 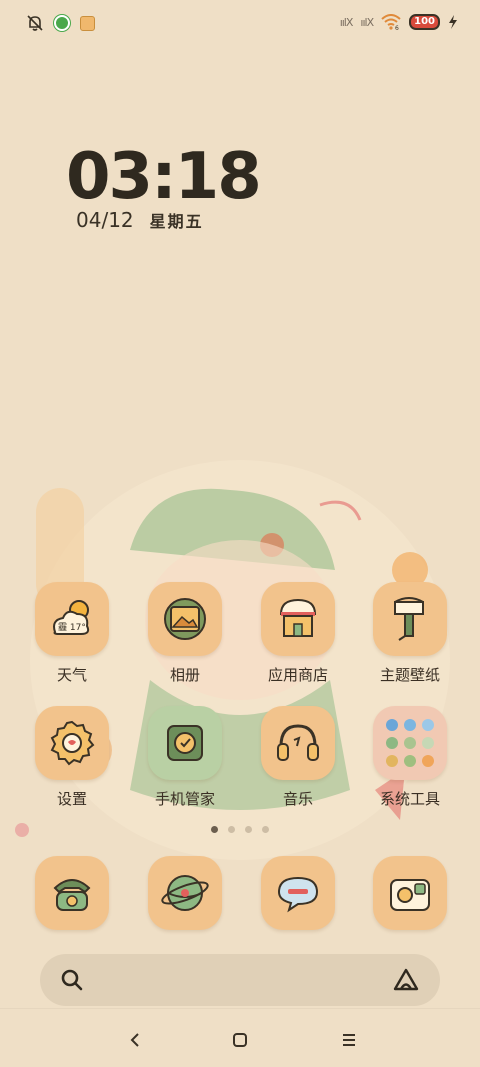 I want to click on home-icon, so click(x=240, y=1040).